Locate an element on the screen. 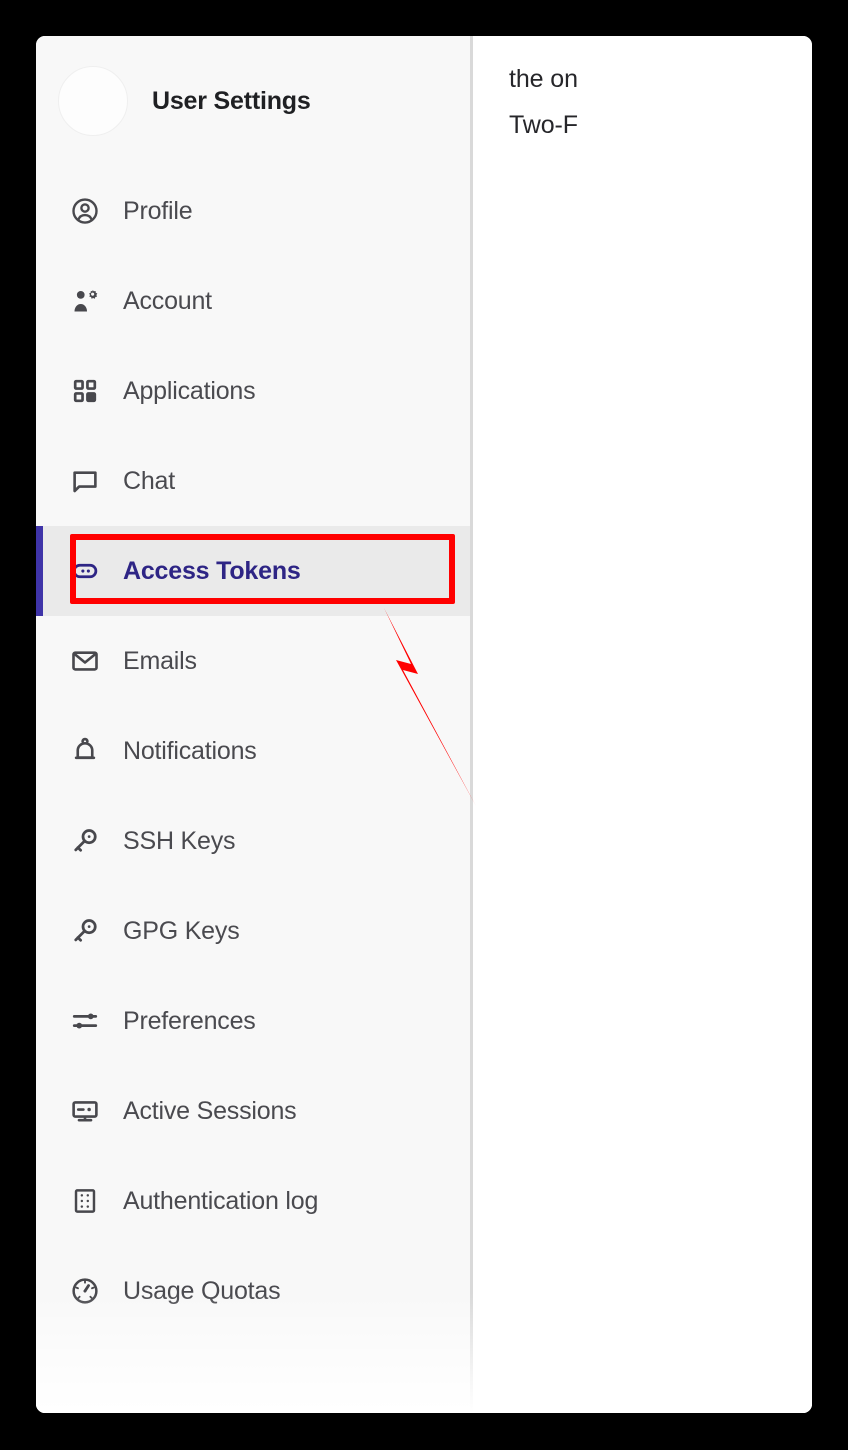  sidebar-header: User Settings is located at coordinates (253, 101).